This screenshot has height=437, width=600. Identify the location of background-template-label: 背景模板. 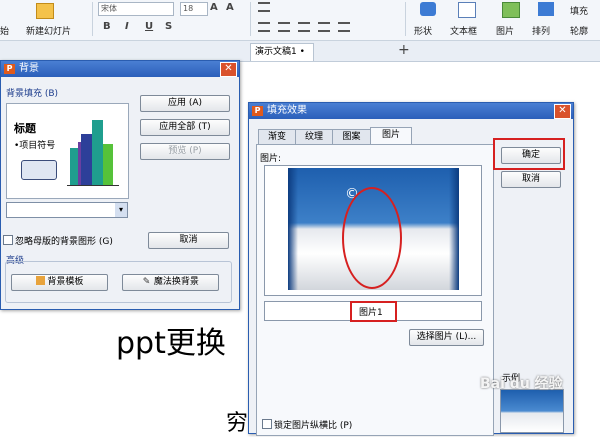
(65, 282).